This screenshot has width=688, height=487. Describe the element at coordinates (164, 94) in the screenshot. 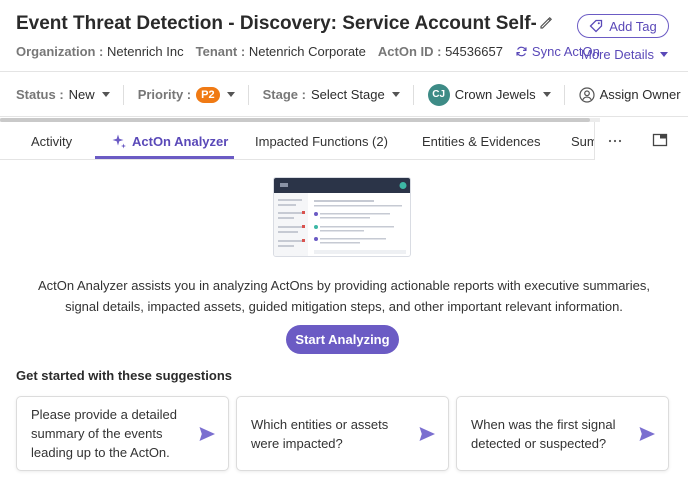

I see `priority-label: Priority :` at that location.